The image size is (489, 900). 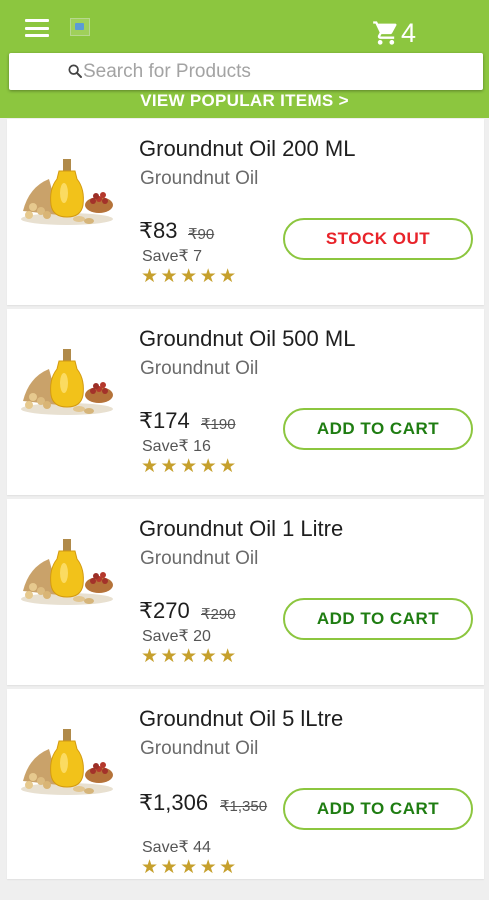 I want to click on stock-out-button: STOCK OUT, so click(x=378, y=239).